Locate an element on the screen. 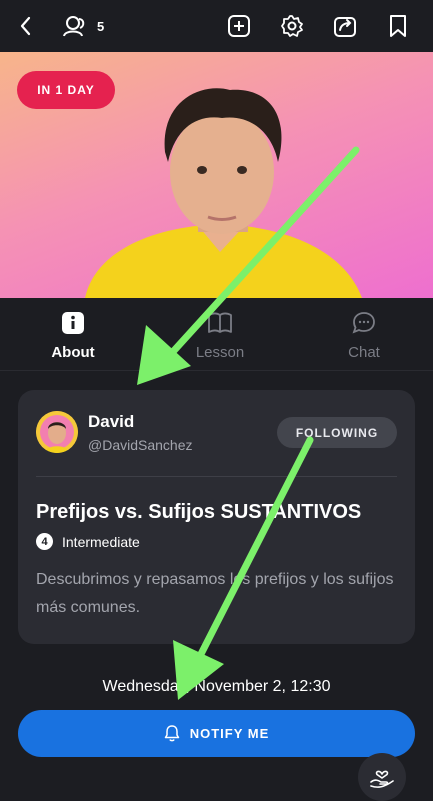 The width and height of the screenshot is (433, 801). tab-bar: About Lesson Chat is located at coordinates (216, 334).